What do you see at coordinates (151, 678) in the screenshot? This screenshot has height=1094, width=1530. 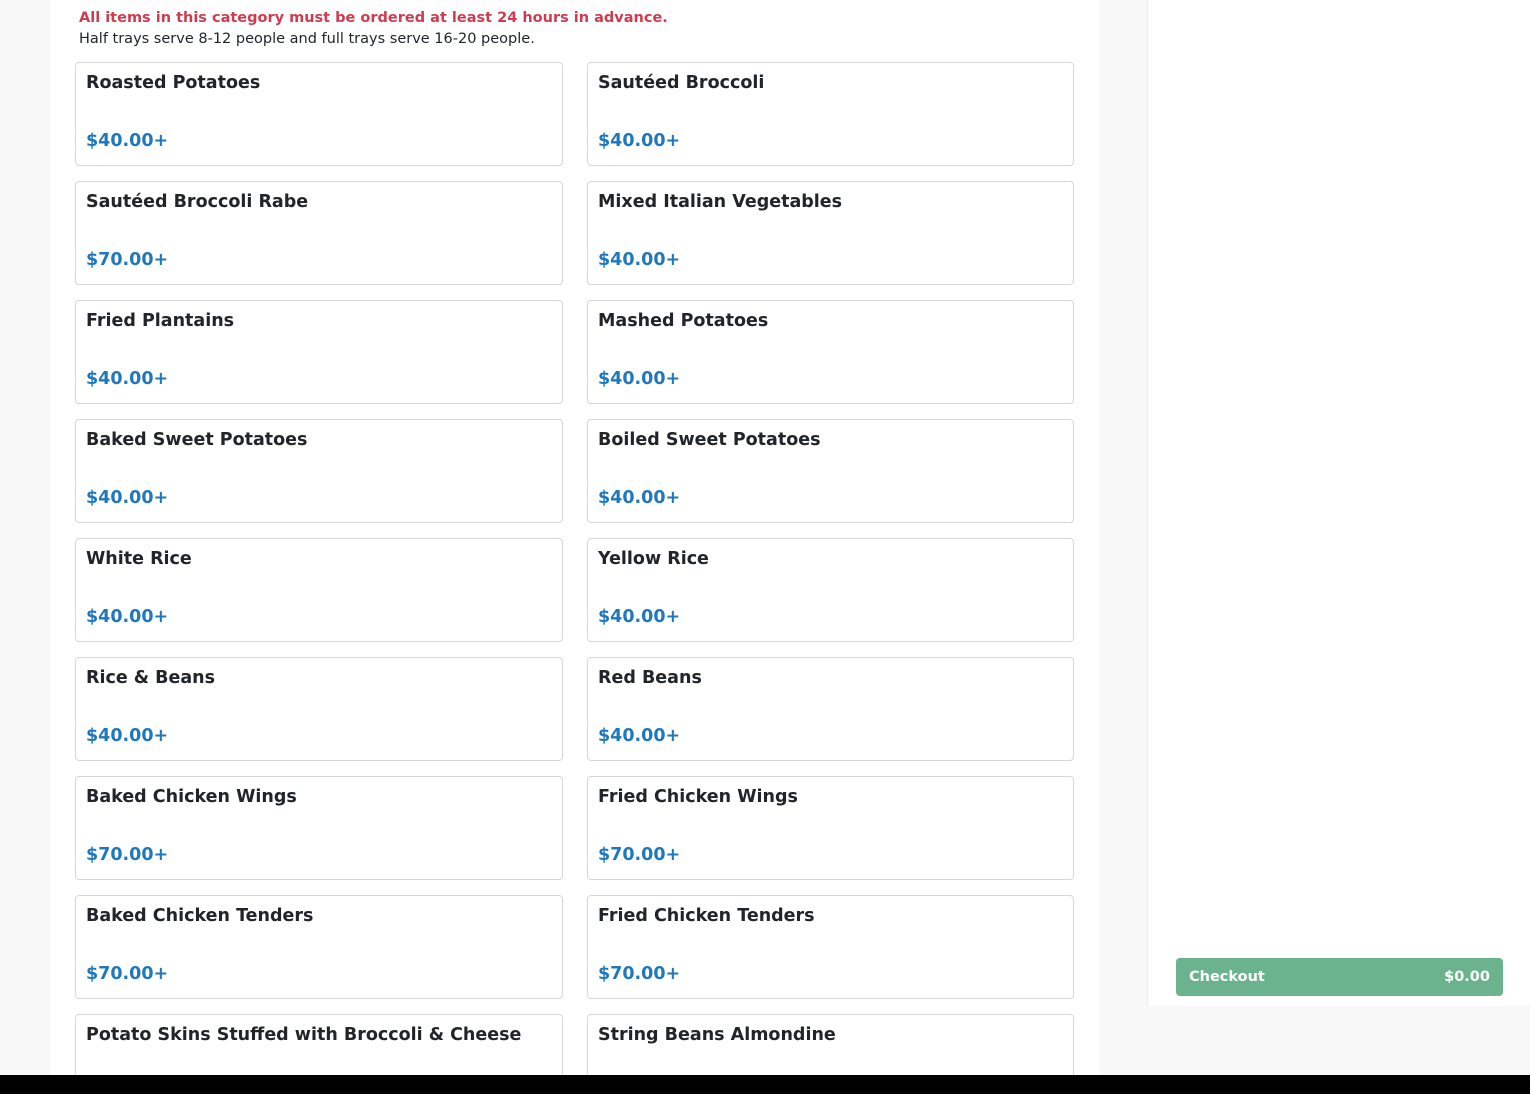 I see `menu-item-name: Rice & Beans` at bounding box center [151, 678].